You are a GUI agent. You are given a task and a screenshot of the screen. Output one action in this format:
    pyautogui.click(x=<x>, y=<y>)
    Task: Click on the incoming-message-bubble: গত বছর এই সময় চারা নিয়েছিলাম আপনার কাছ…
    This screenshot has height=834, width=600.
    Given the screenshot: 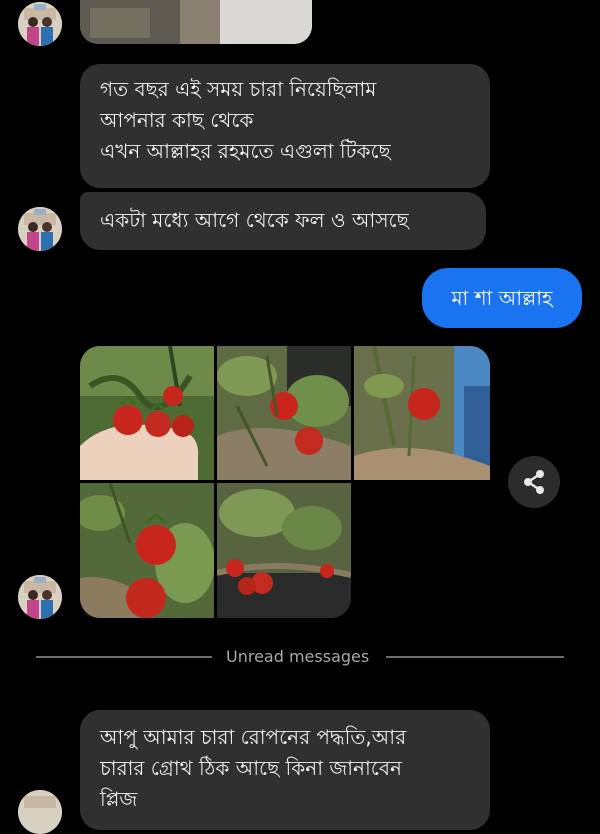 What is the action you would take?
    pyautogui.click(x=285, y=126)
    